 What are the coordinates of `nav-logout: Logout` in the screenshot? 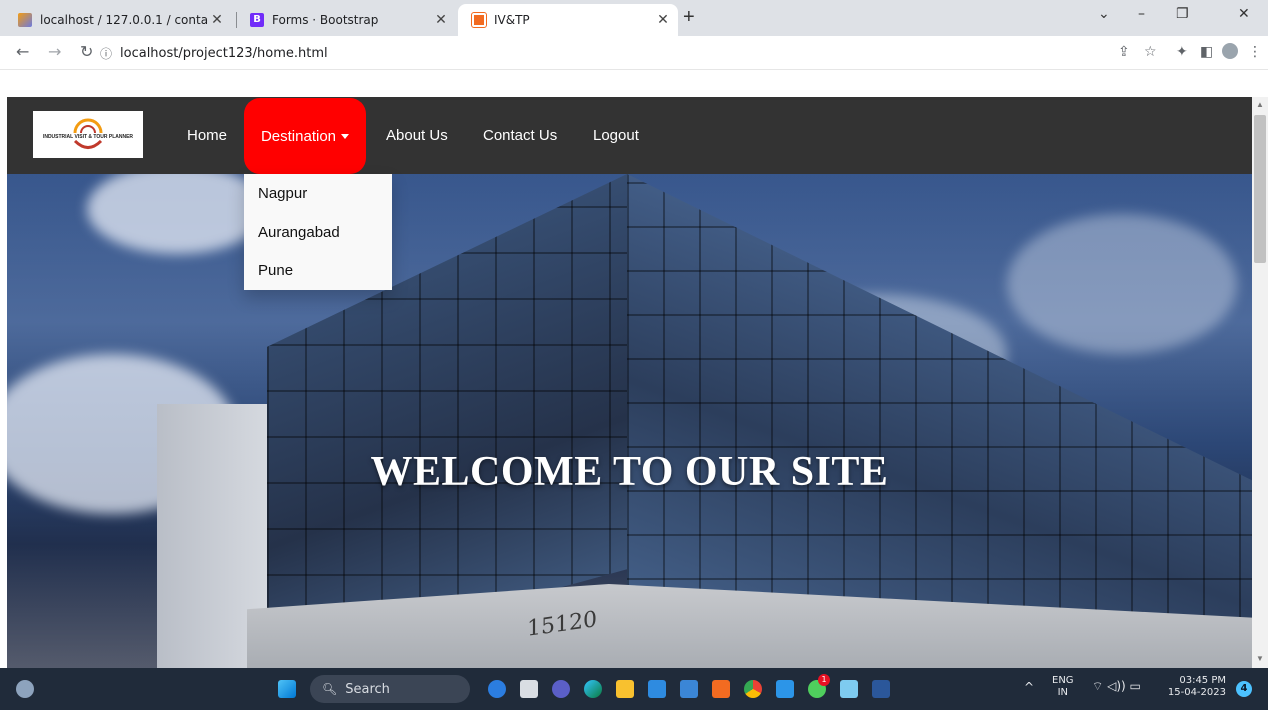 It's located at (616, 135).